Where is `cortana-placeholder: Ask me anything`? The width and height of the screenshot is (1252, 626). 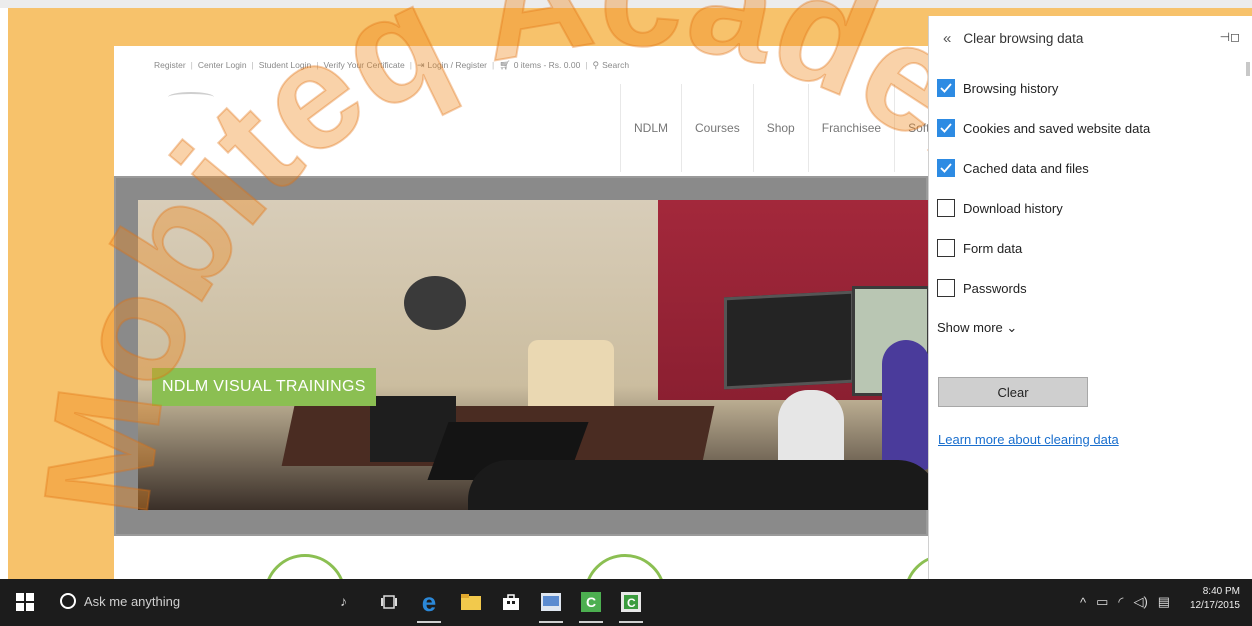 cortana-placeholder: Ask me anything is located at coordinates (132, 601).